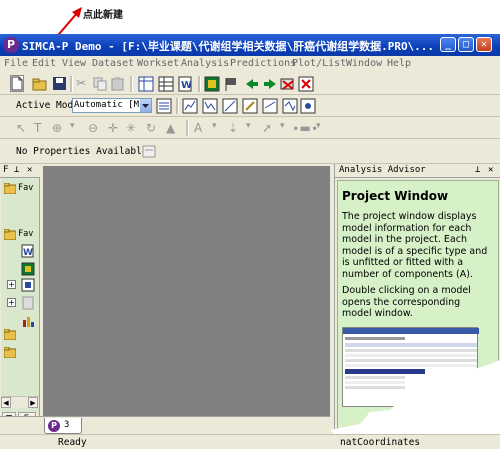  I want to click on summary-plot-button, so click(308, 106).